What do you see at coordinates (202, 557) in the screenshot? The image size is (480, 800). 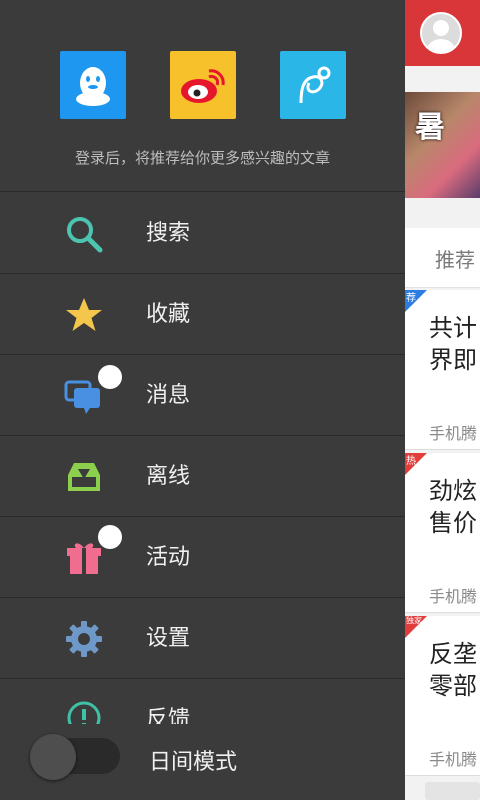 I see `menu-item-activity: 活动` at bounding box center [202, 557].